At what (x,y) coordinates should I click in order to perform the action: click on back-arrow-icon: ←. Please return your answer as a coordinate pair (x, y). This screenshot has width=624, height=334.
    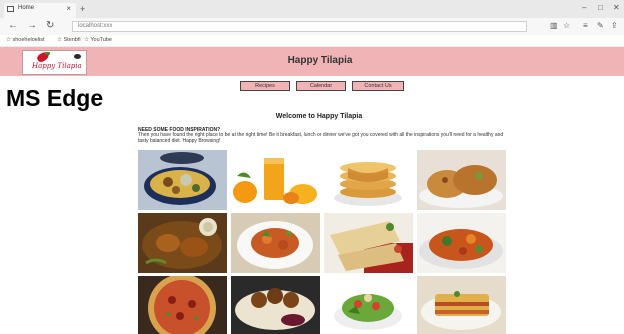
    Looking at the image, I should click on (13, 25).